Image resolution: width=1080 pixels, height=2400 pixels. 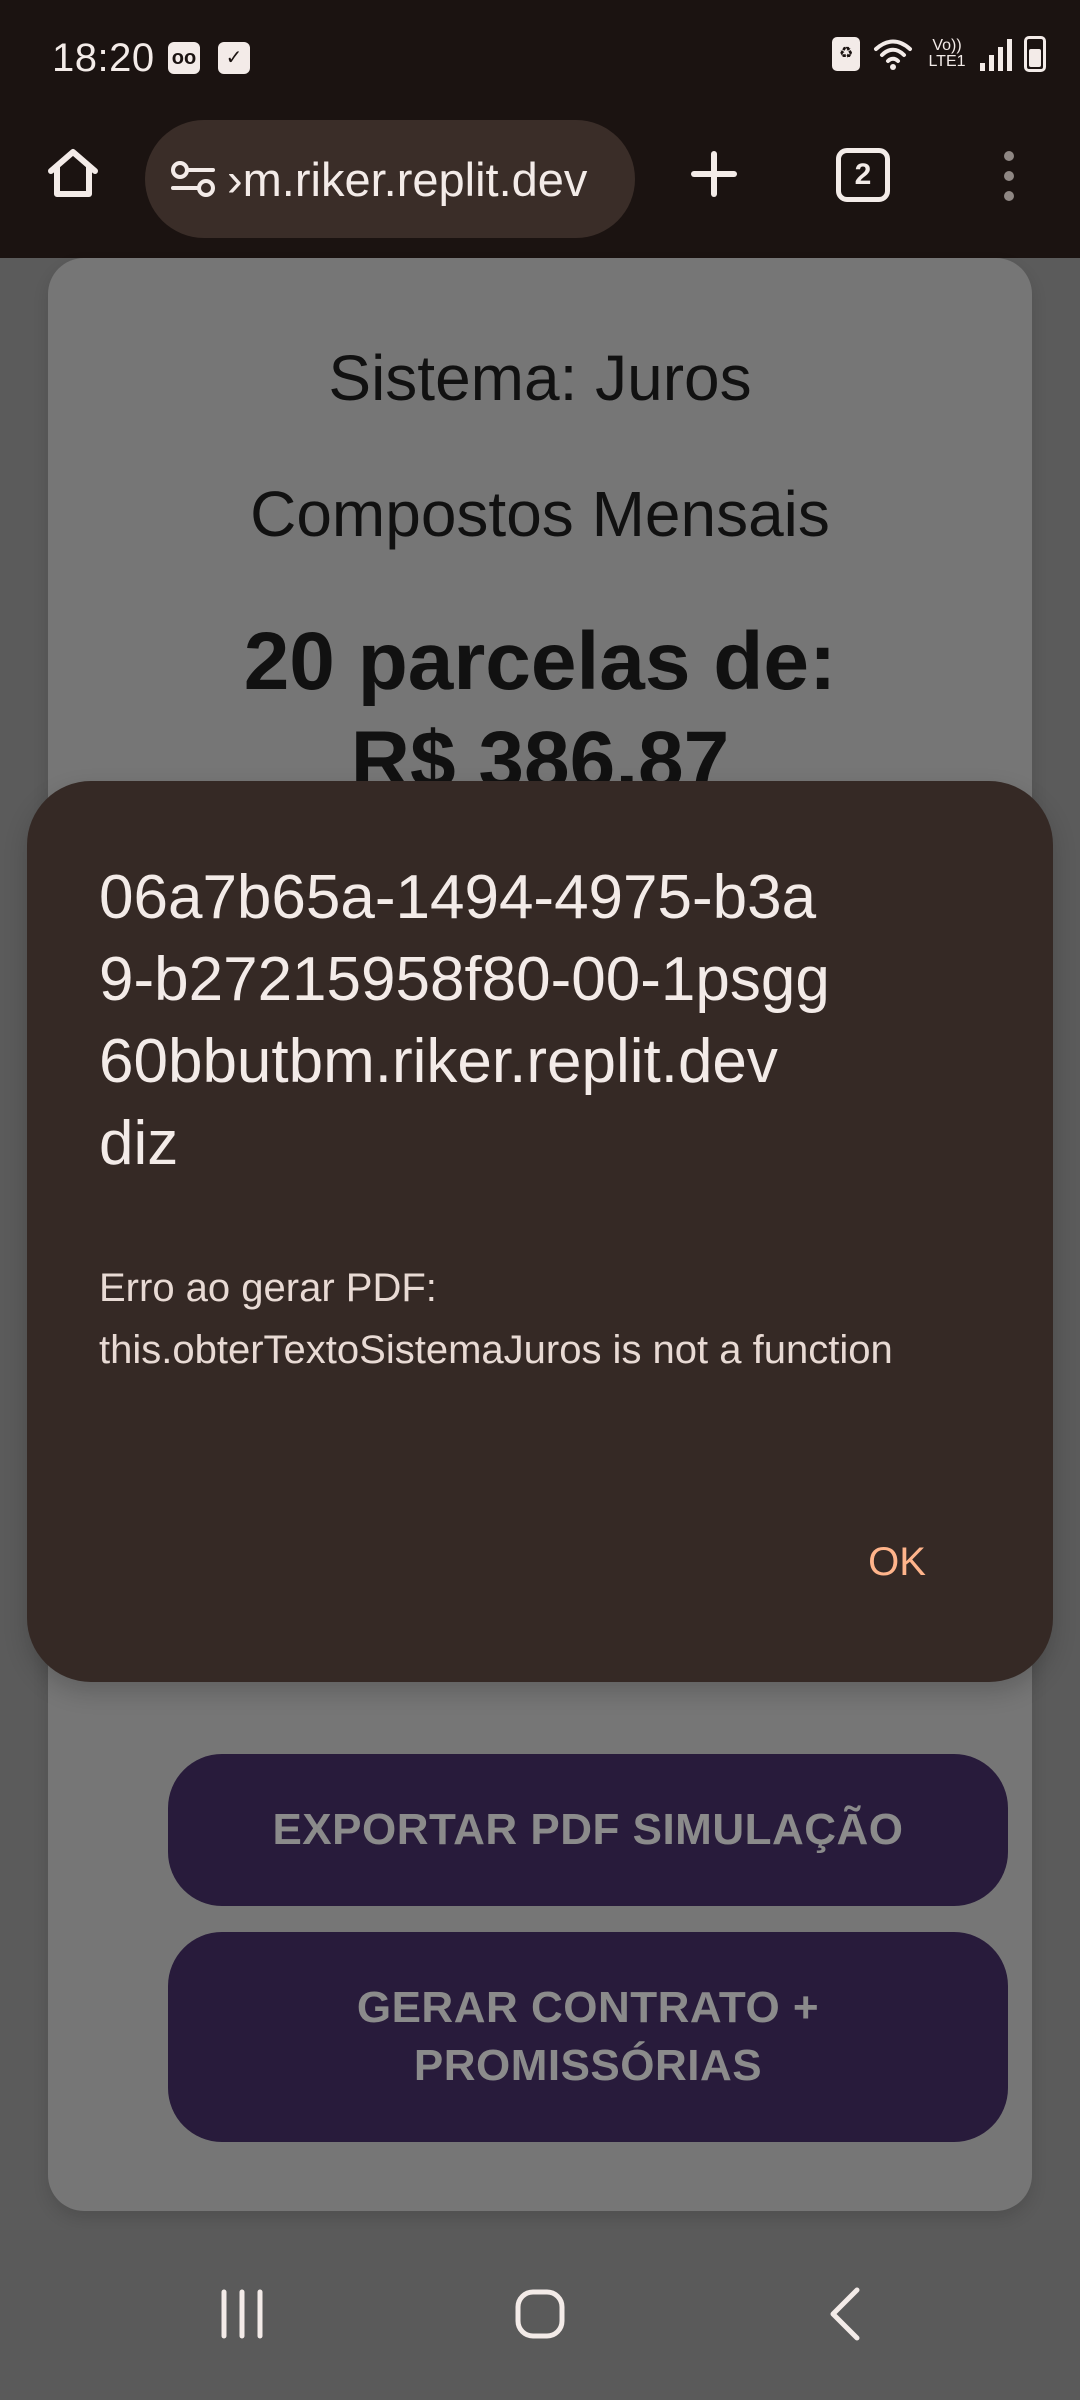 I want to click on wifi-icon, so click(x=893, y=54).